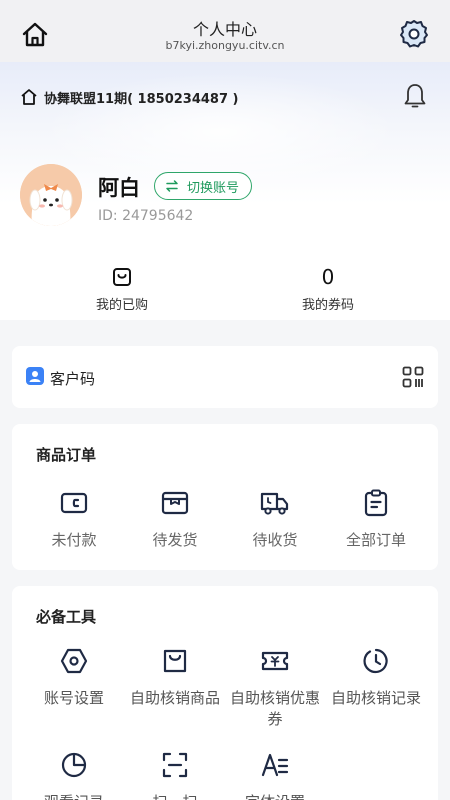  Describe the element at coordinates (74, 503) in the screenshot. I see `wallet-icon` at that location.